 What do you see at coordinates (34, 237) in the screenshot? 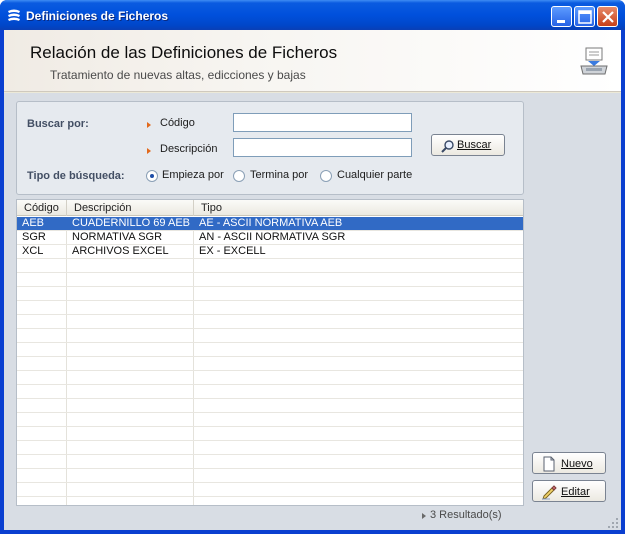
I see `cell-codigo: SGR` at bounding box center [34, 237].